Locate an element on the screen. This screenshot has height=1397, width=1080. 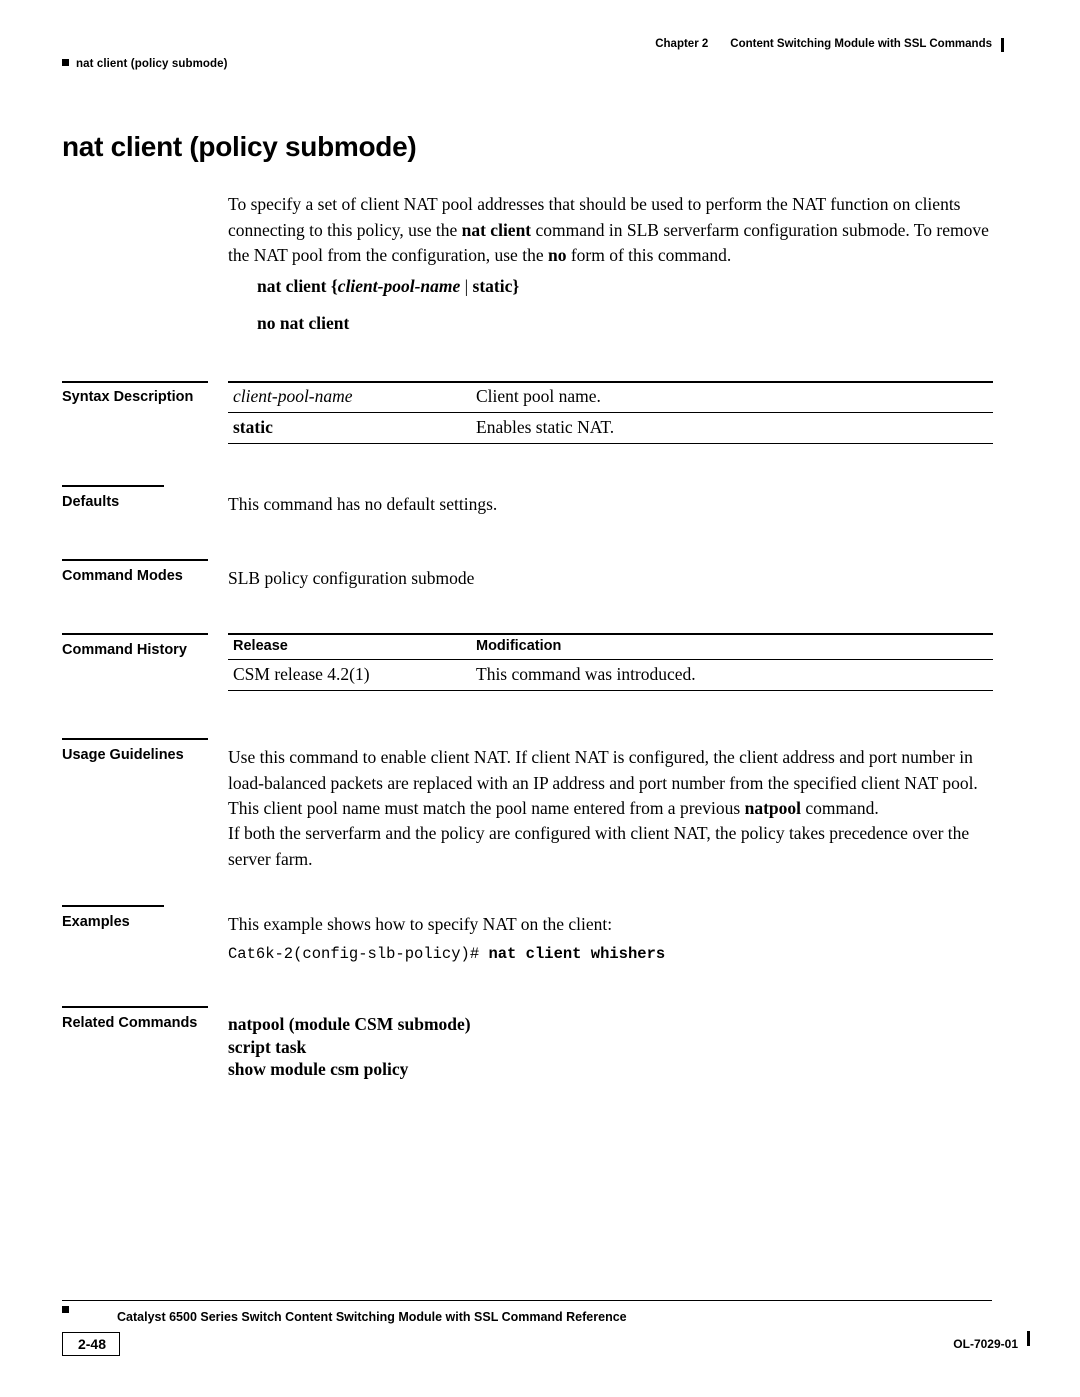
history-release: CSM release 4.2(1) is located at coordinates (349, 675).